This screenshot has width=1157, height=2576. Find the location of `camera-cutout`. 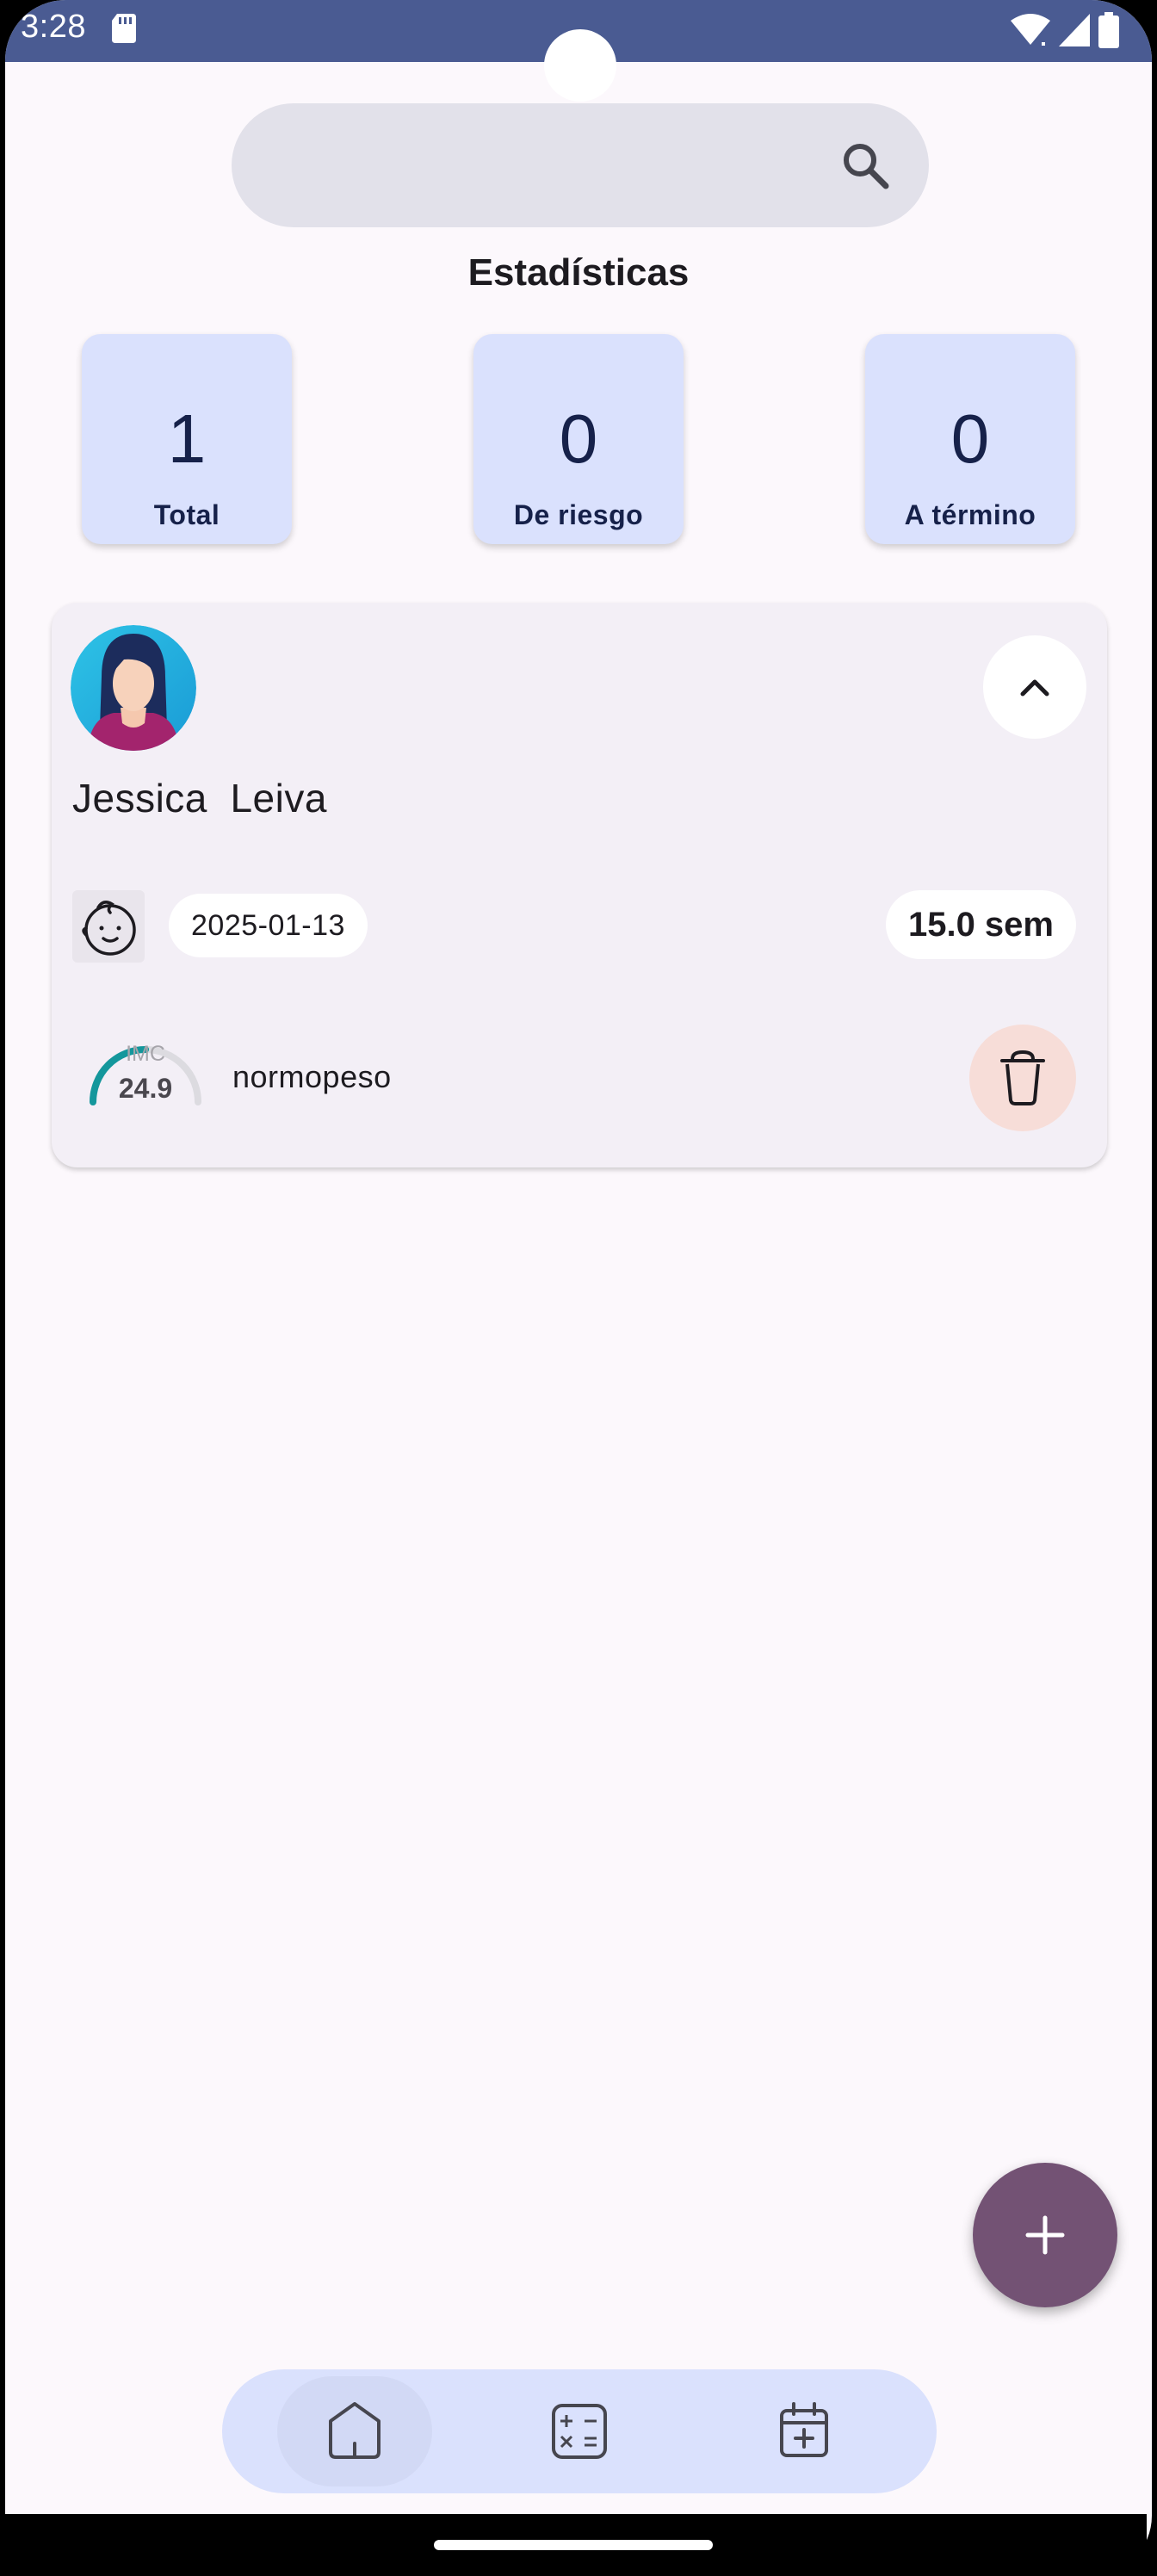

camera-cutout is located at coordinates (580, 65).